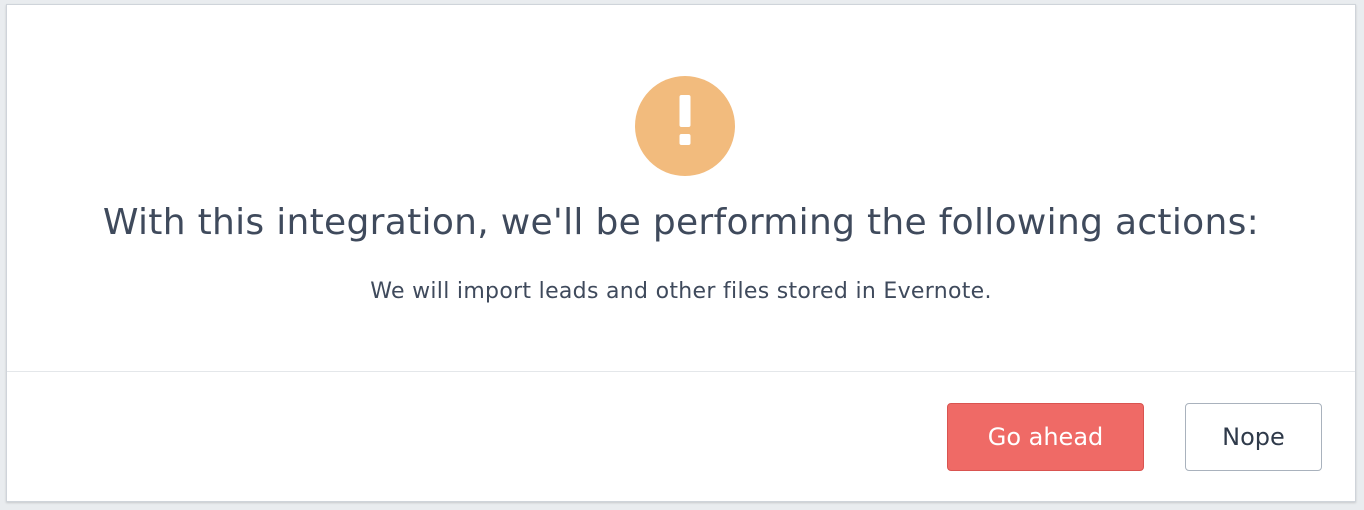  What do you see at coordinates (1045, 437) in the screenshot?
I see `go-ahead-button: Go ahead` at bounding box center [1045, 437].